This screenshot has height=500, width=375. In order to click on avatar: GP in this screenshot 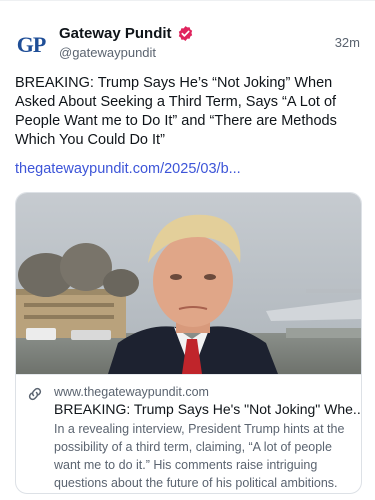, I will do `click(31, 45)`.